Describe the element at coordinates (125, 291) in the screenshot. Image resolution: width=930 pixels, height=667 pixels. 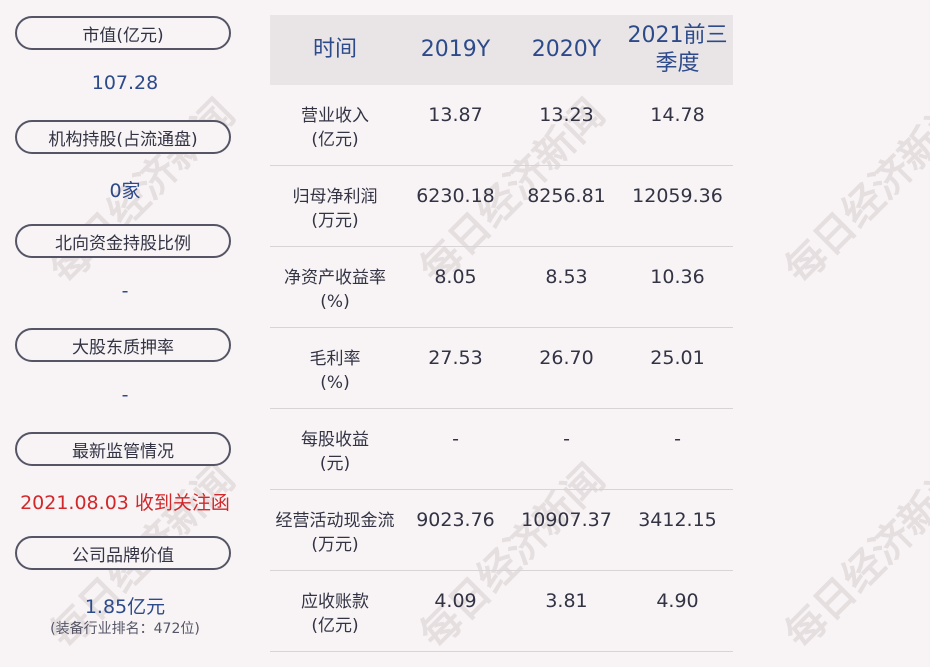
I see `northbound-ratio-value: -` at that location.